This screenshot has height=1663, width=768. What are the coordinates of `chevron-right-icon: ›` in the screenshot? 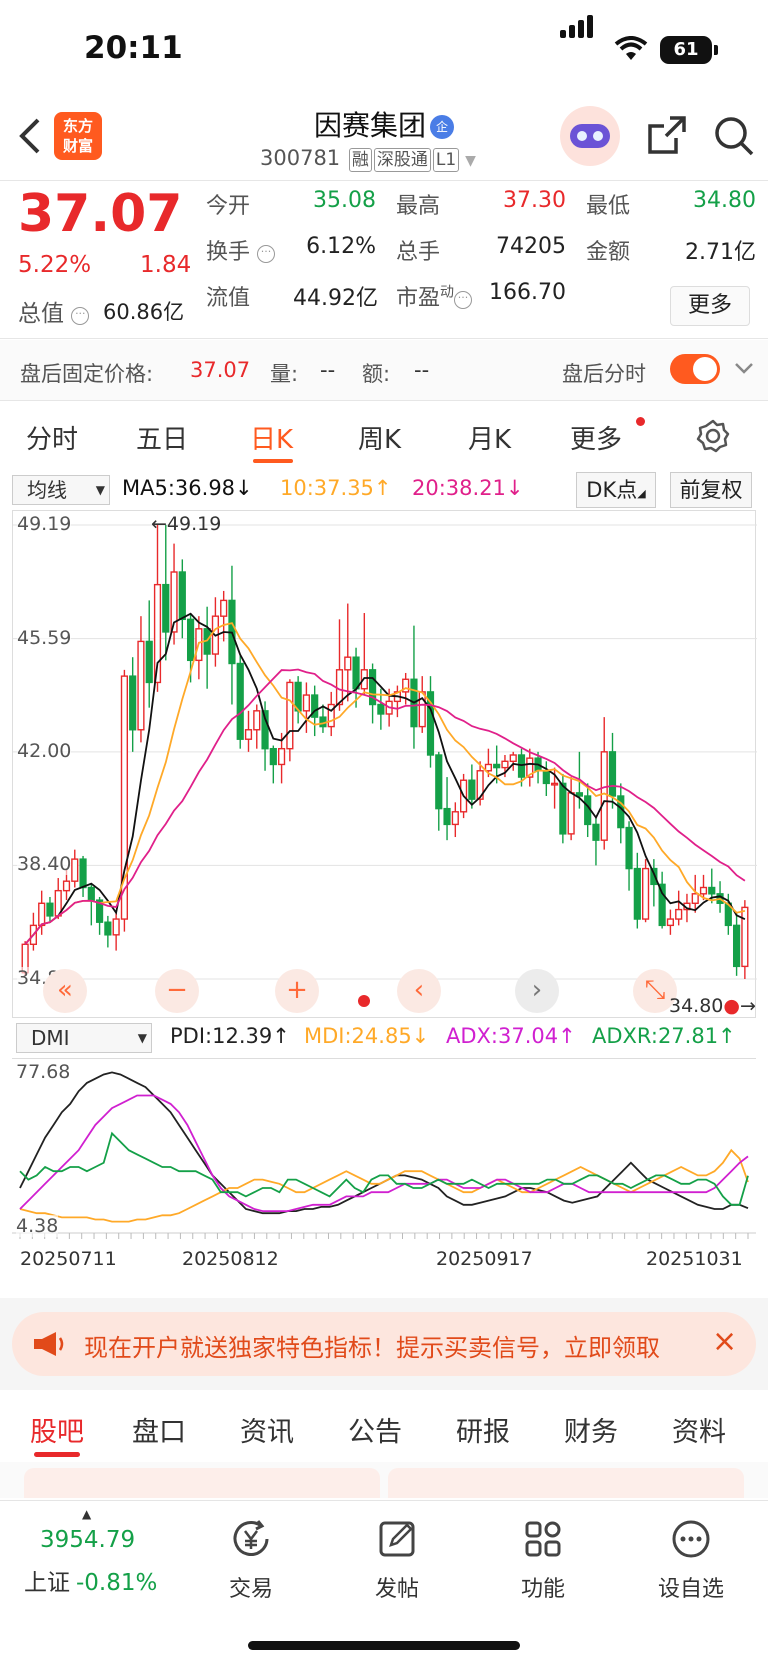 It's located at (537, 991).